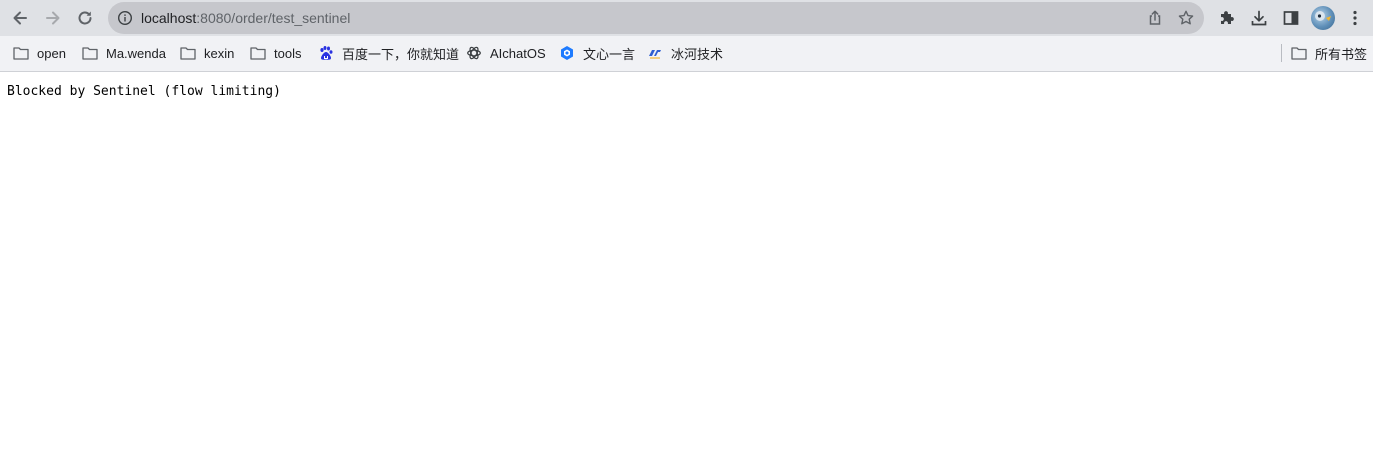 The image size is (1373, 459). I want to click on reload-icon, so click(85, 18).